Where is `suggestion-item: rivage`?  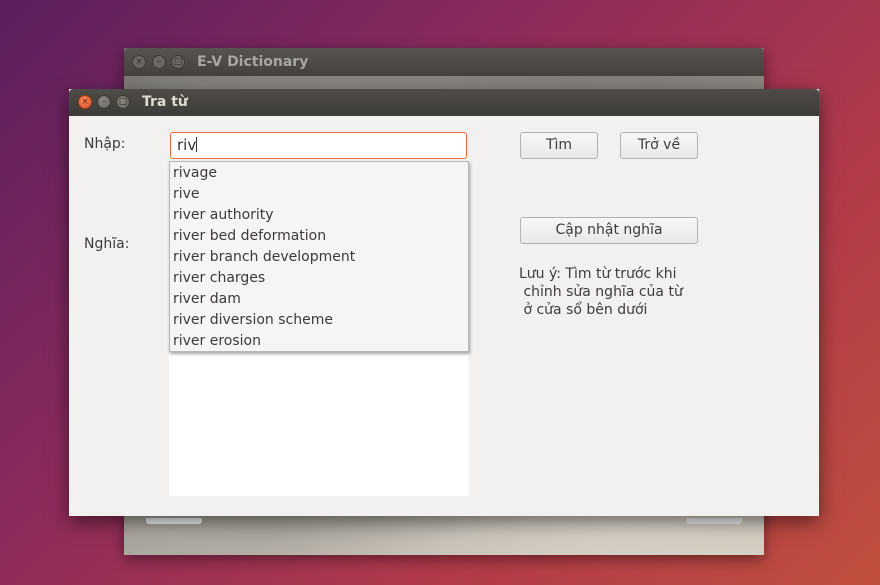
suggestion-item: rivage is located at coordinates (319, 173).